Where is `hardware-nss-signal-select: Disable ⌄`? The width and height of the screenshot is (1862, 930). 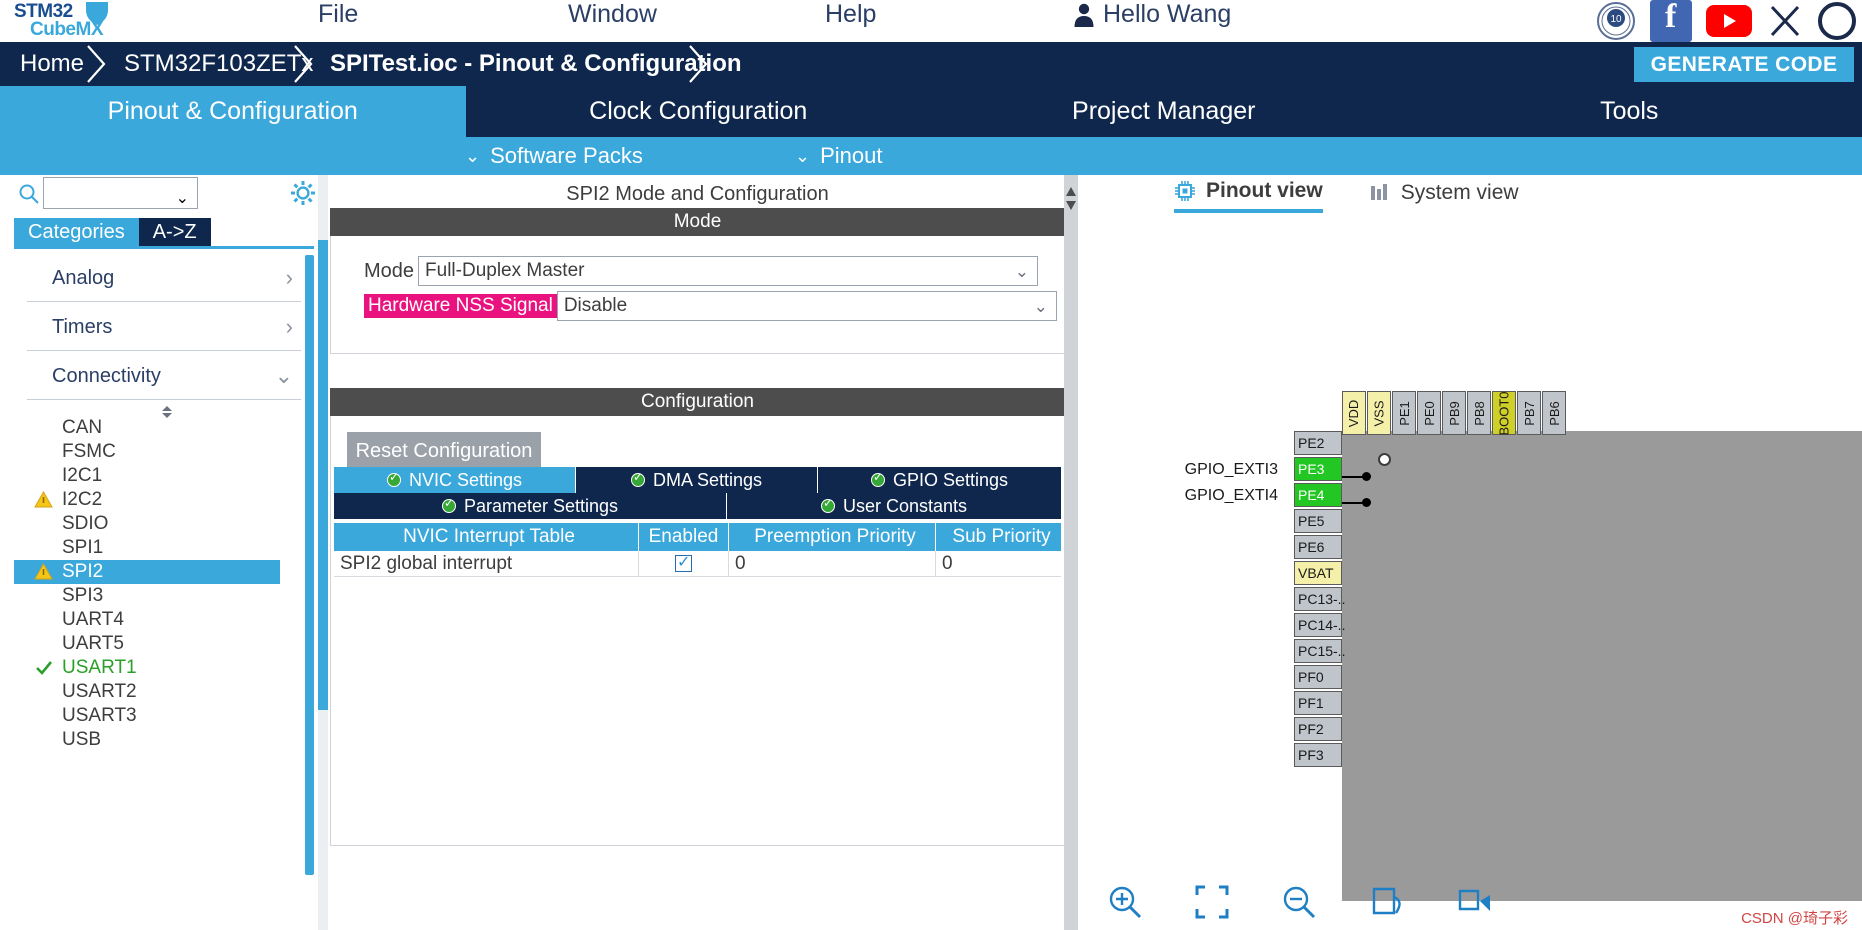
hardware-nss-signal-select: Disable ⌄ is located at coordinates (806, 306).